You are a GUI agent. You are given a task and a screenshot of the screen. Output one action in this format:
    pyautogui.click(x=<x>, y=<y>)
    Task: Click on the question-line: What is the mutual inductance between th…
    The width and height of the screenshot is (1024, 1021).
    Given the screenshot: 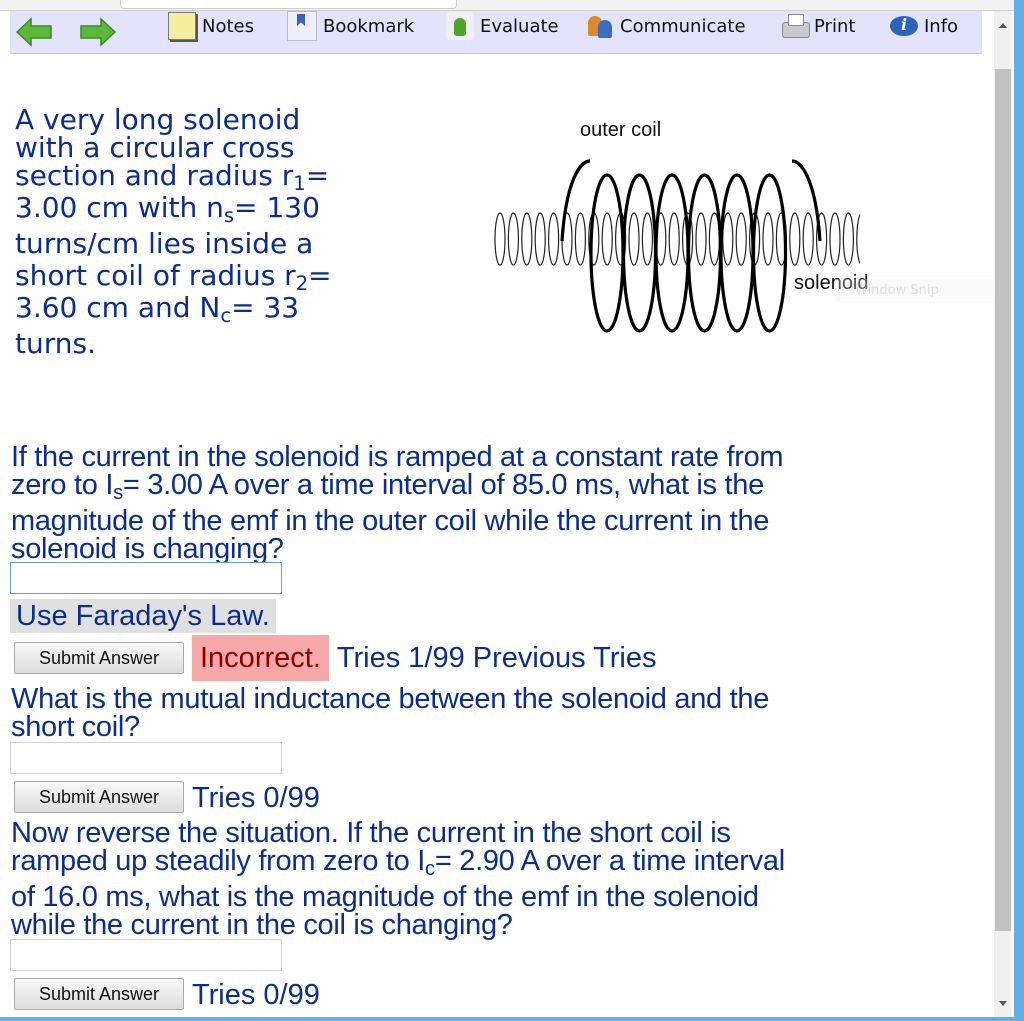 What is the action you would take?
    pyautogui.click(x=491, y=699)
    